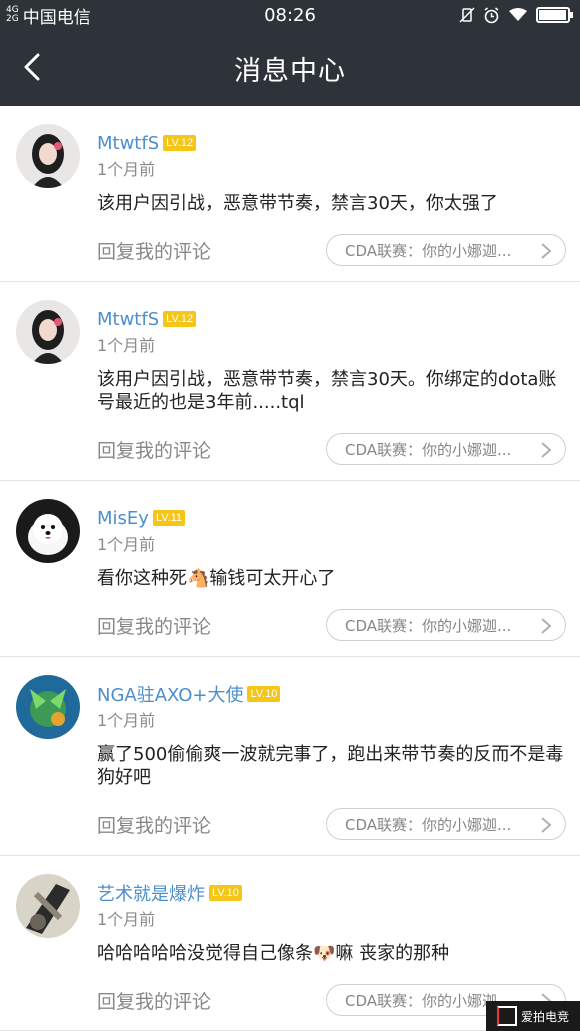 The image size is (580, 1031). What do you see at coordinates (123, 518) in the screenshot?
I see `username: MisEy` at bounding box center [123, 518].